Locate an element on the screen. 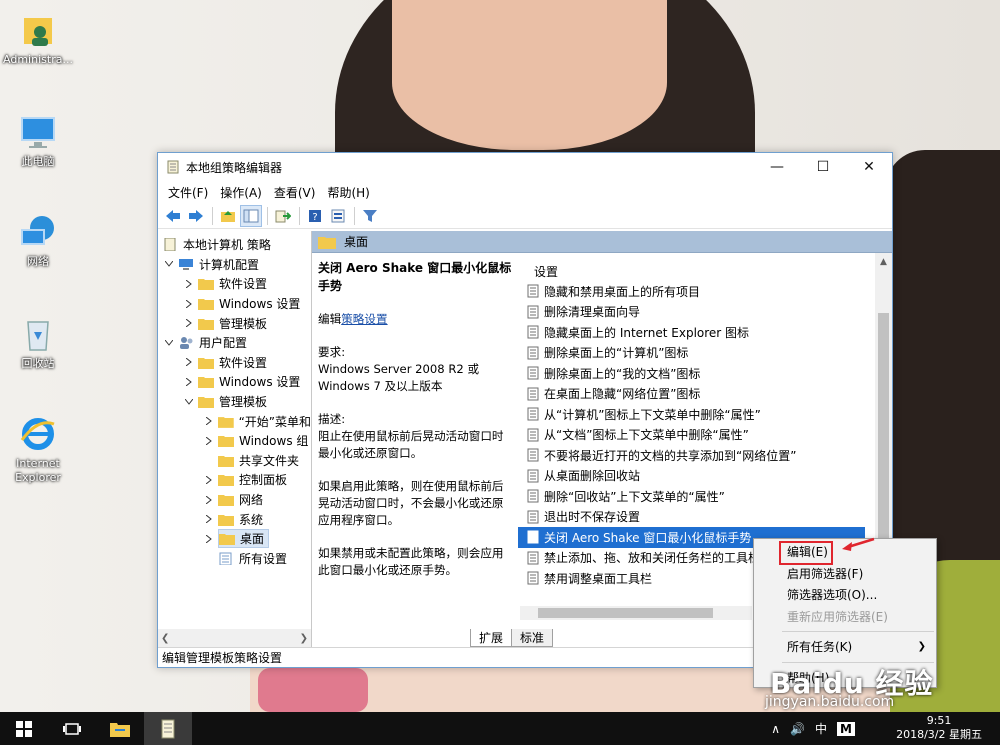 This screenshot has height=745, width=1000. menu-item-reapply-filter: 重新应用筛选器(E) is located at coordinates (845, 617).